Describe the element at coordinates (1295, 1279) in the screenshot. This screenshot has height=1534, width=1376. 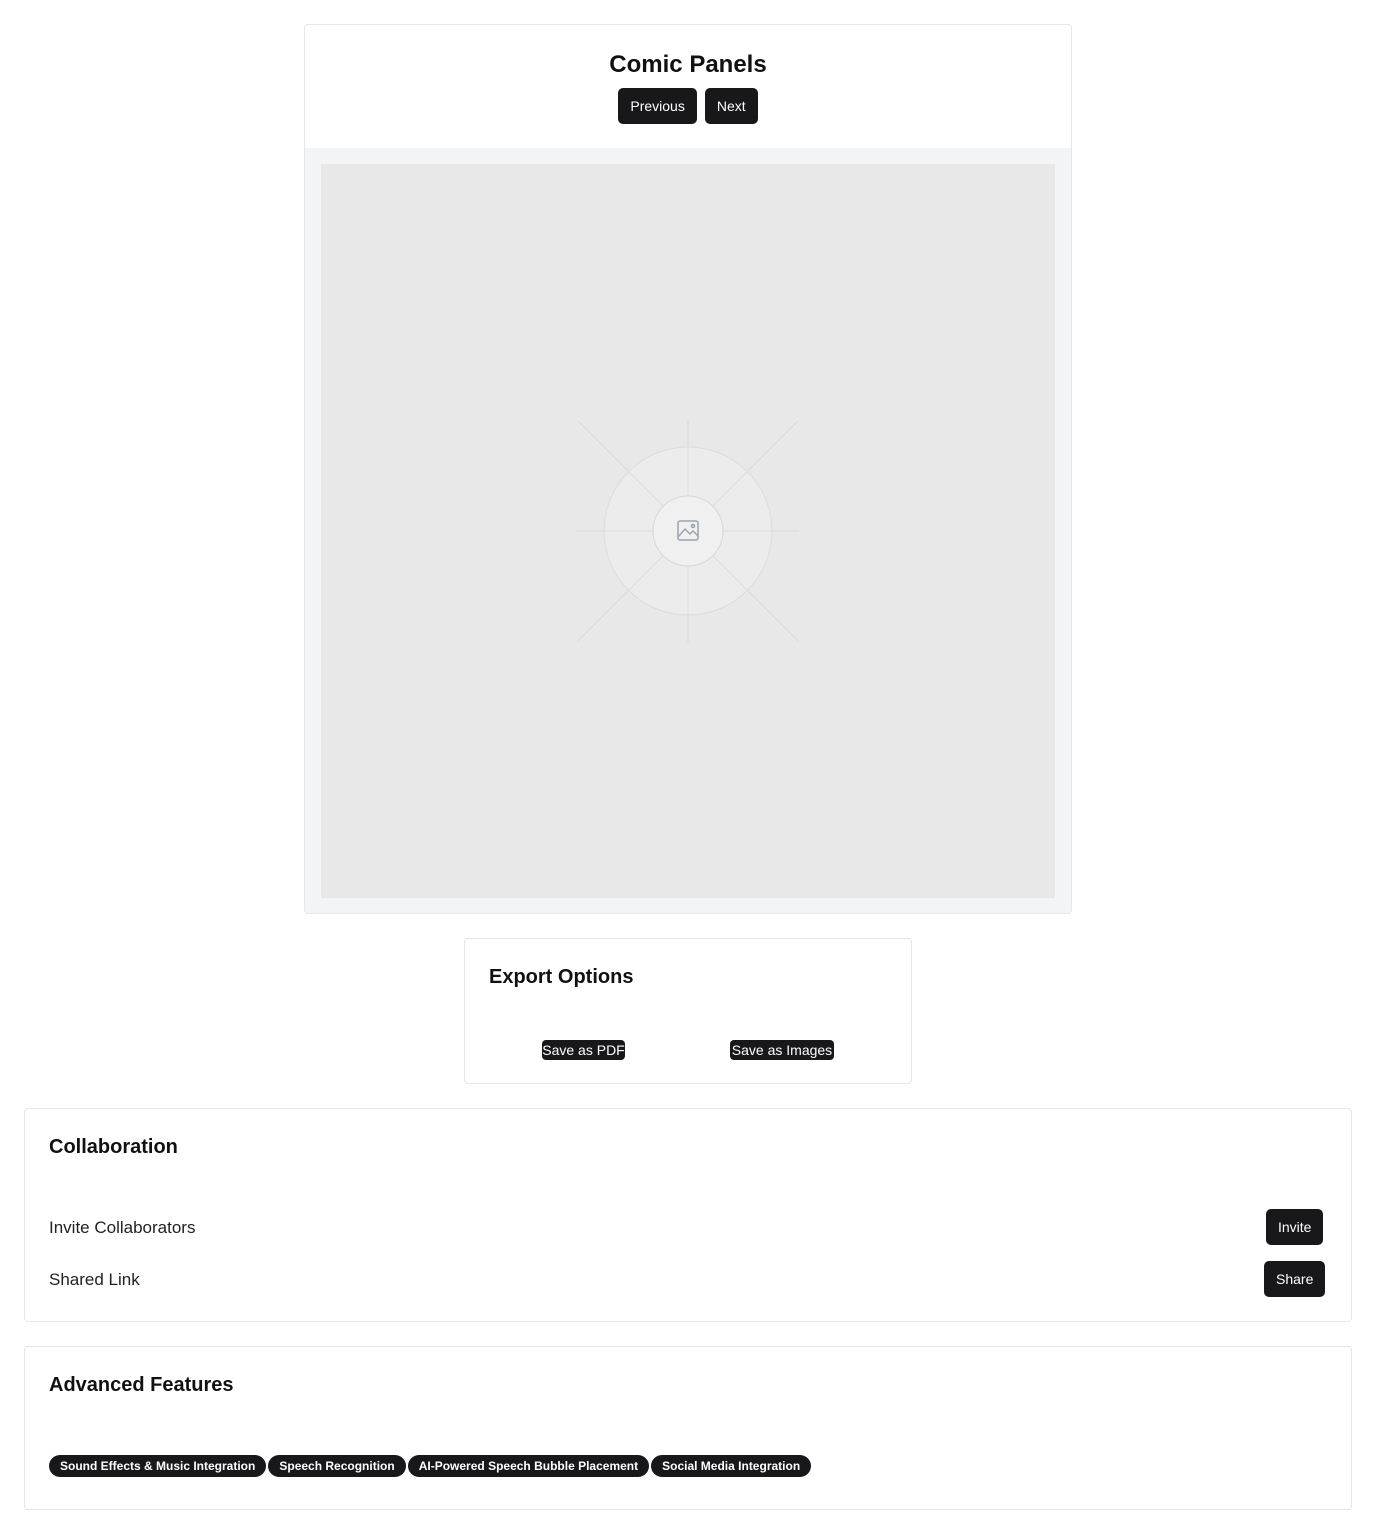
I see `share-button: Share` at that location.